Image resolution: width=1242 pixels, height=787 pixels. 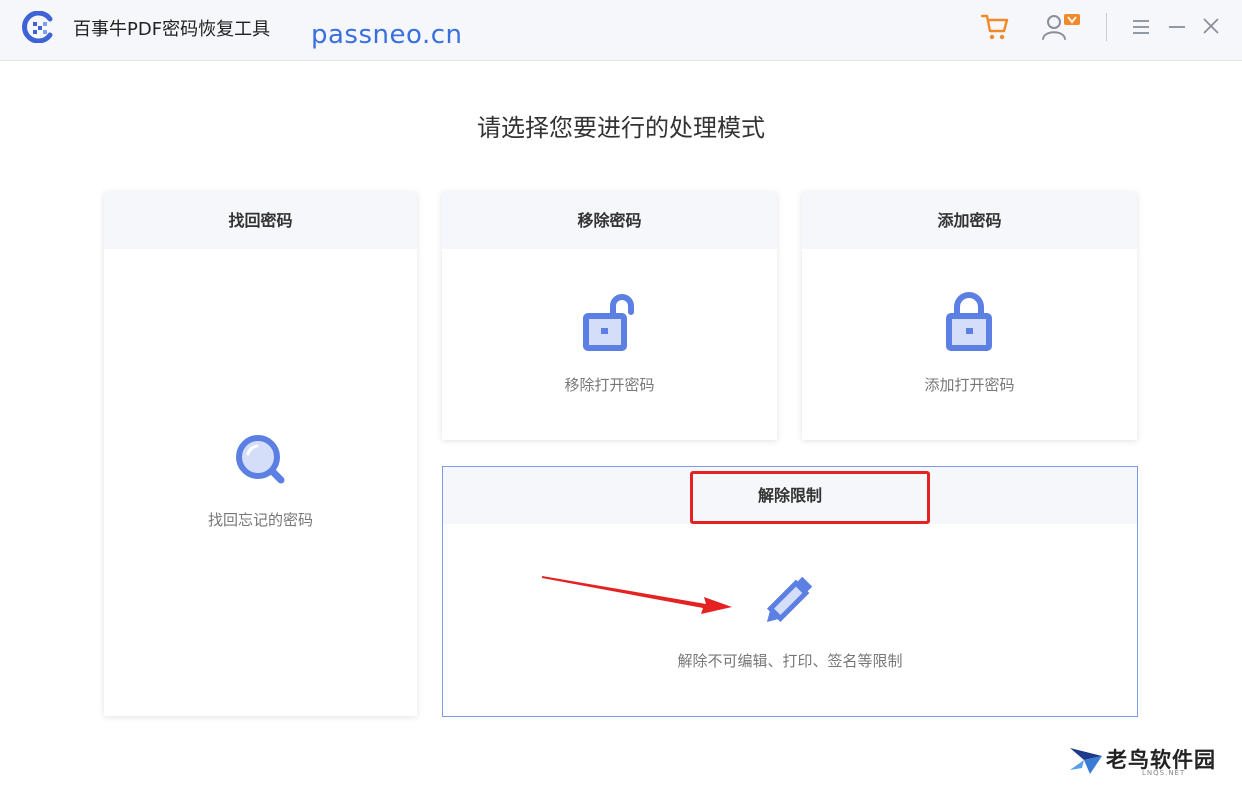 What do you see at coordinates (608, 322) in the screenshot?
I see `unlocked-padlock-icon` at bounding box center [608, 322].